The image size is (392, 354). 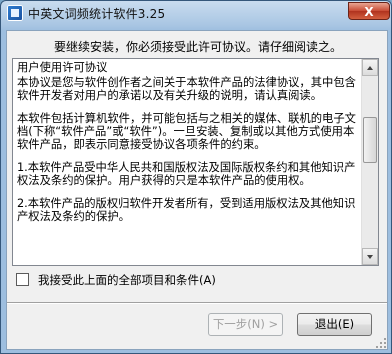 What do you see at coordinates (197, 47) in the screenshot?
I see `license-prompt: 要继续安装，你必须接受此许可协议。请仔细阅读之。` at bounding box center [197, 47].